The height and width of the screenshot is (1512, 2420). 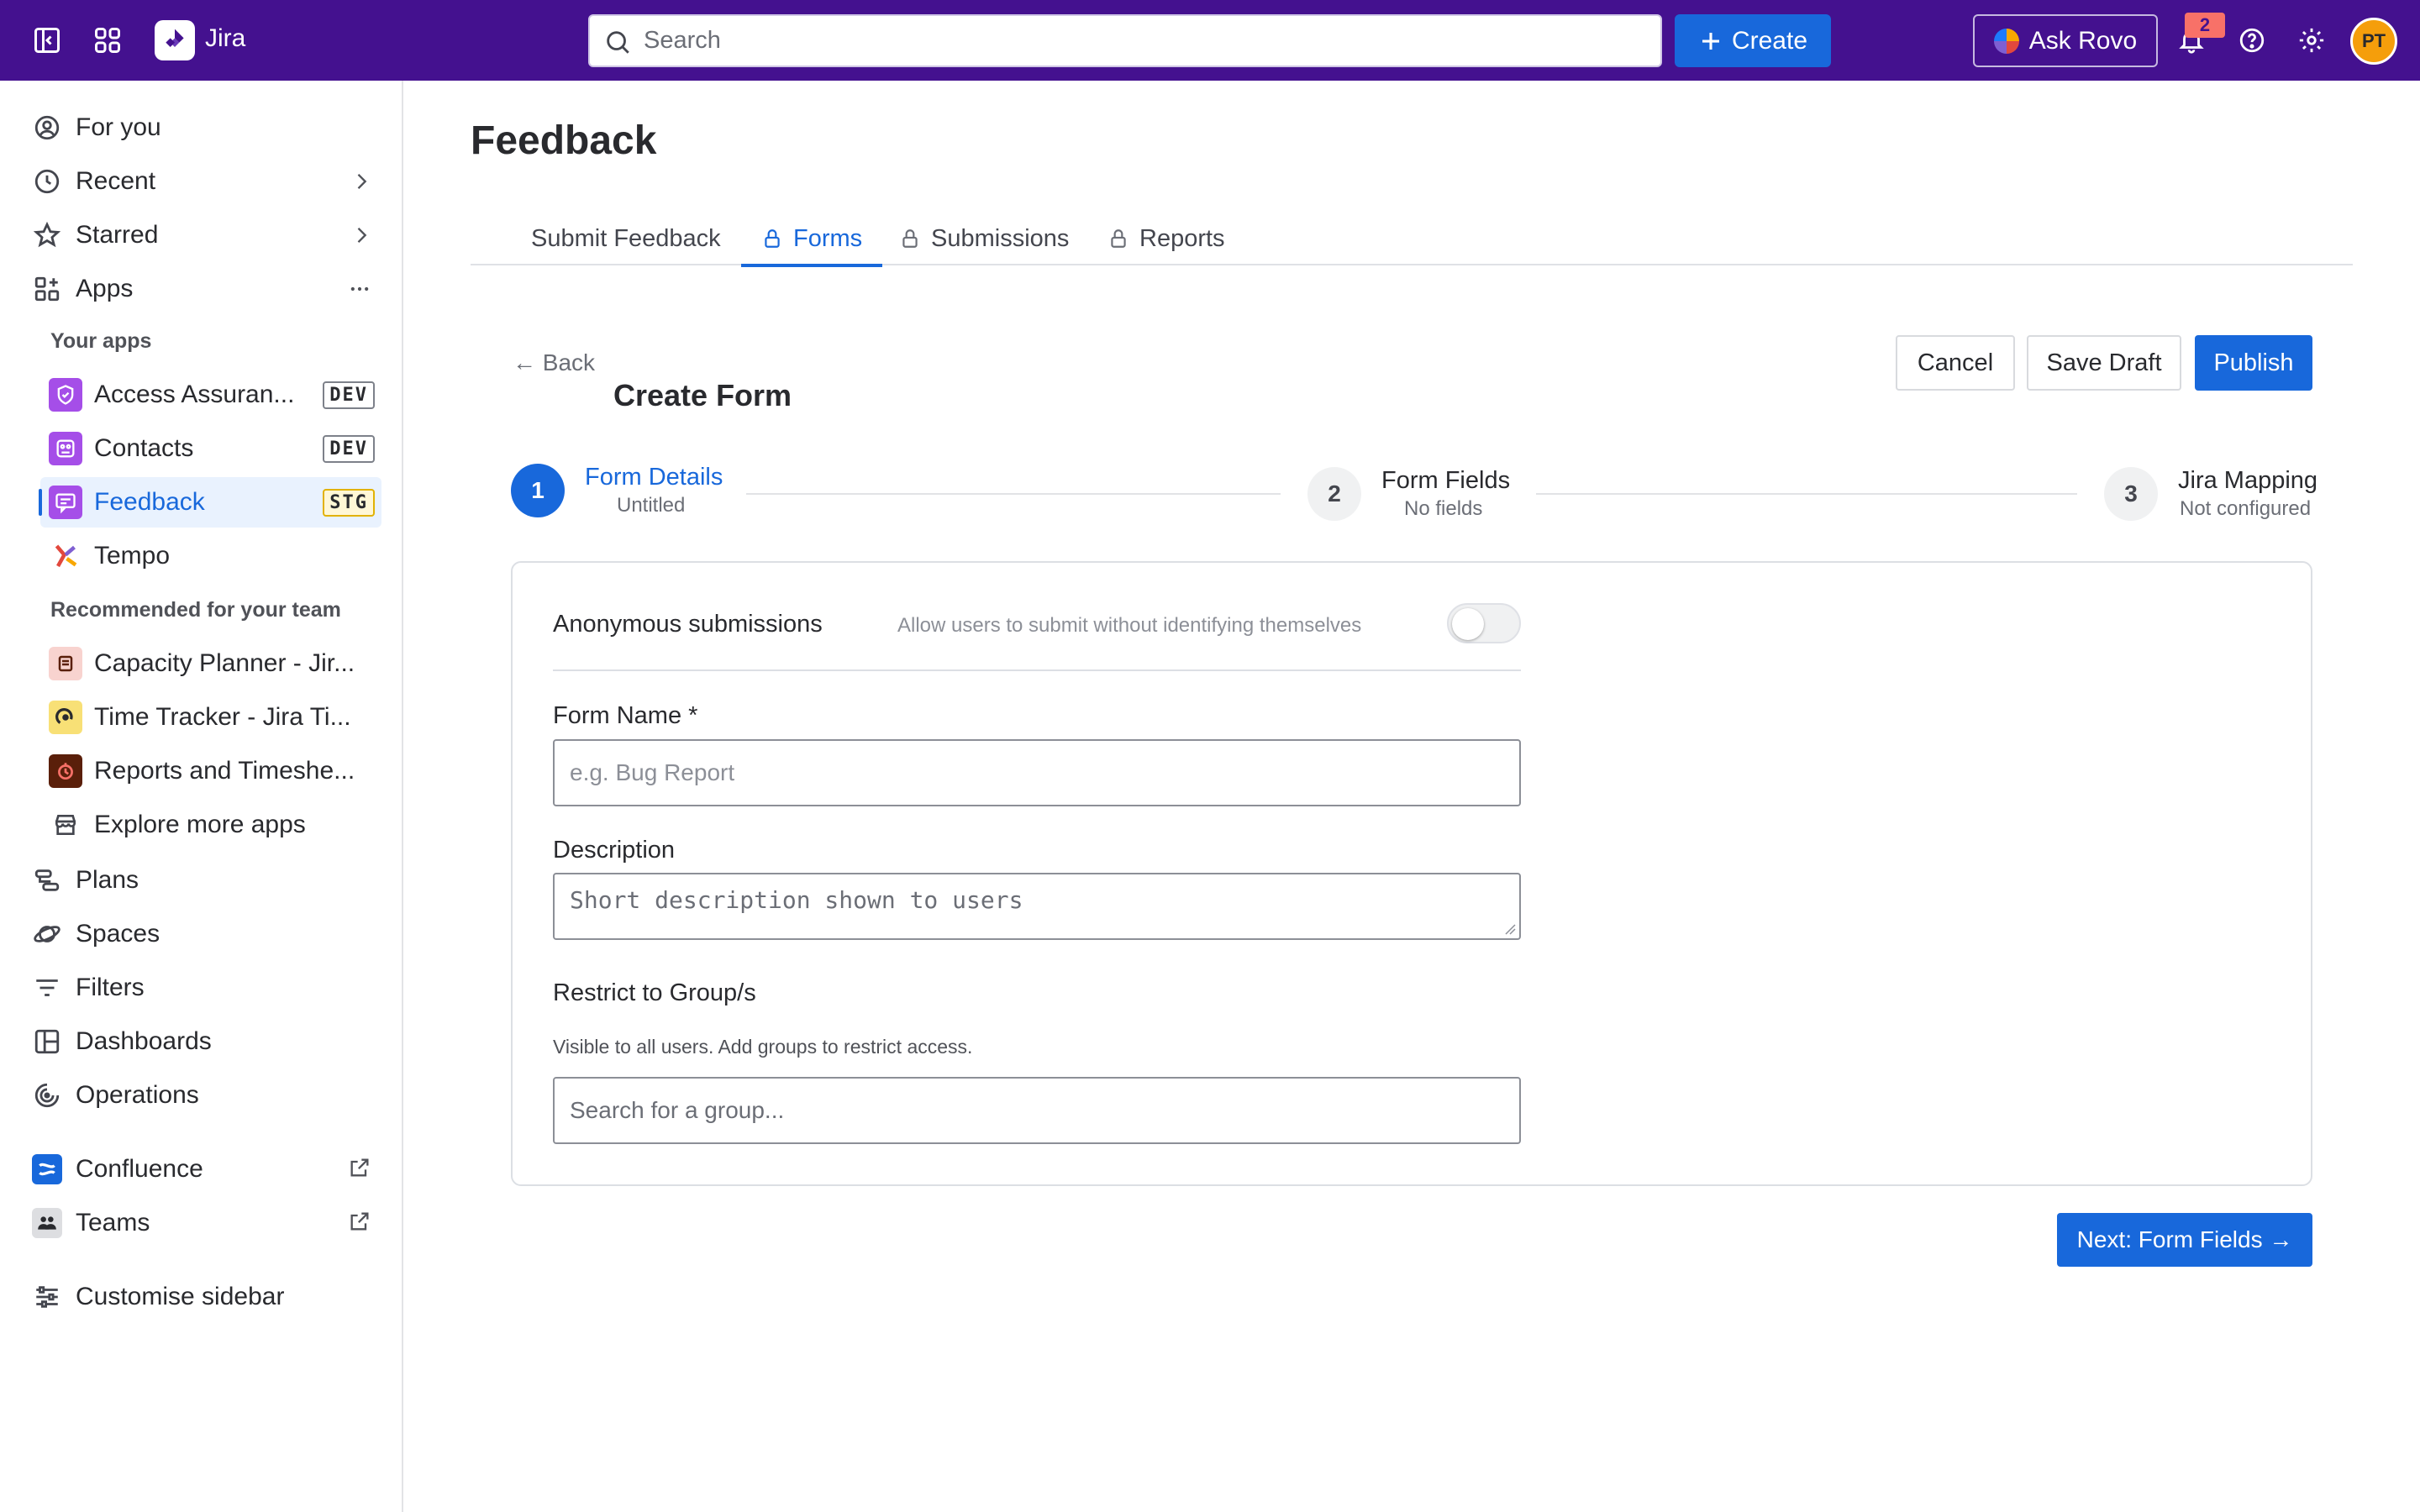 I want to click on anonymous-submissions-toggle, so click(x=1484, y=623).